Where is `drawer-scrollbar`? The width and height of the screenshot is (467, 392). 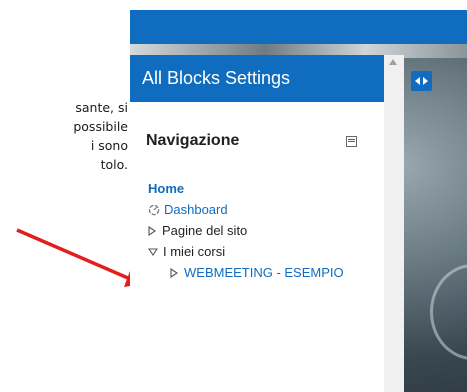
drawer-scrollbar is located at coordinates (394, 223).